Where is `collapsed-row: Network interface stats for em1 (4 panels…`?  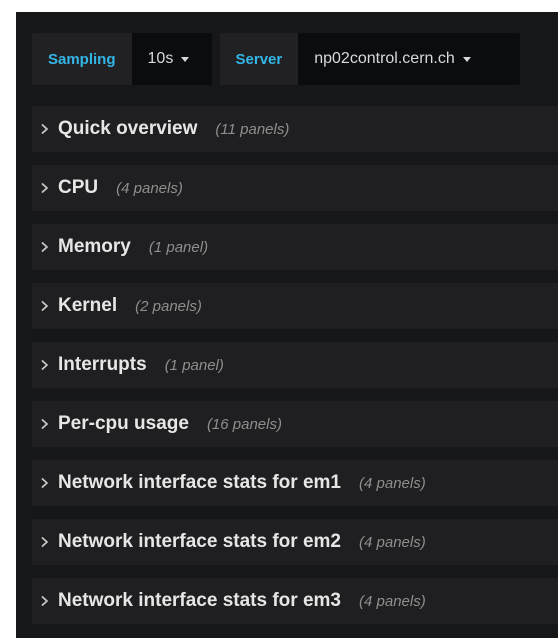 collapsed-row: Network interface stats for em1 (4 panels… is located at coordinates (295, 483).